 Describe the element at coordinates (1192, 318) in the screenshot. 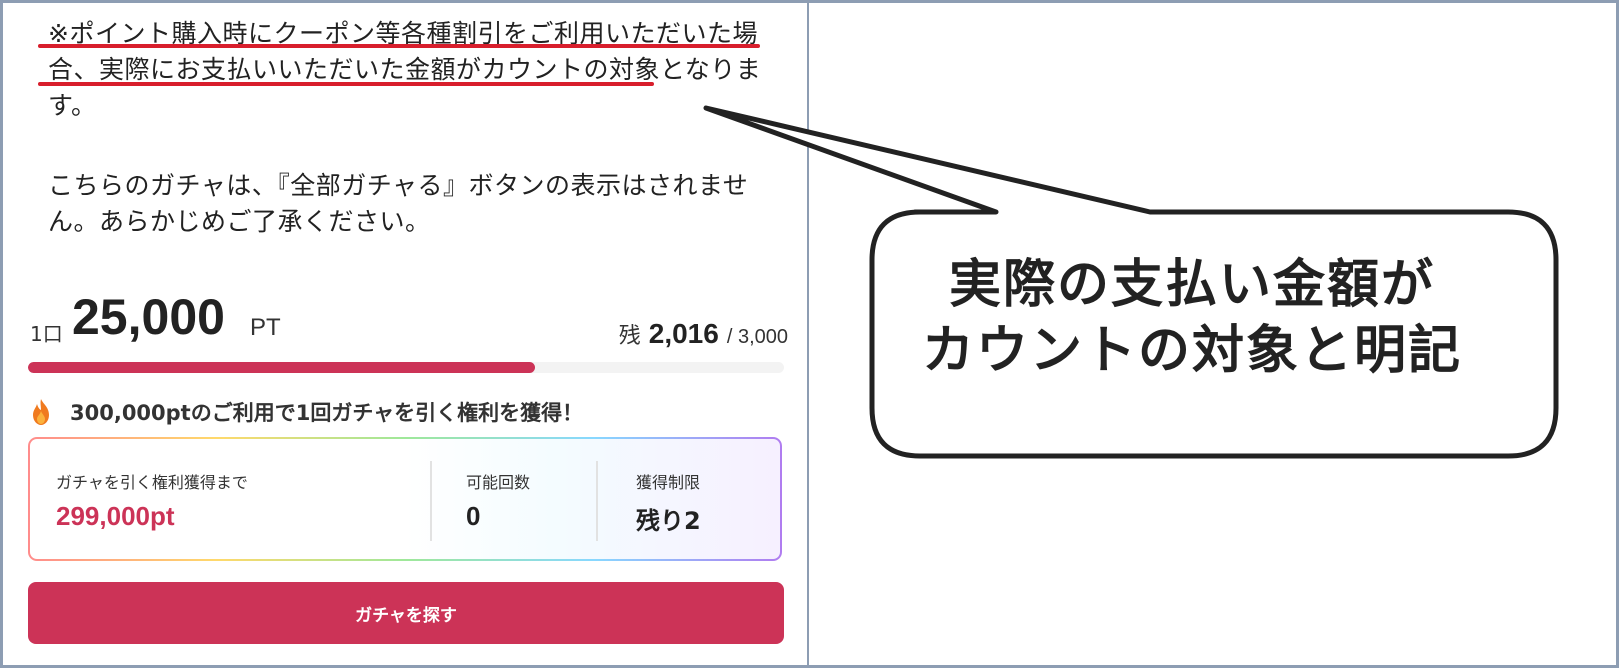

I see `callout-text: 実際の支払い金額が カウントの対象と明記` at that location.